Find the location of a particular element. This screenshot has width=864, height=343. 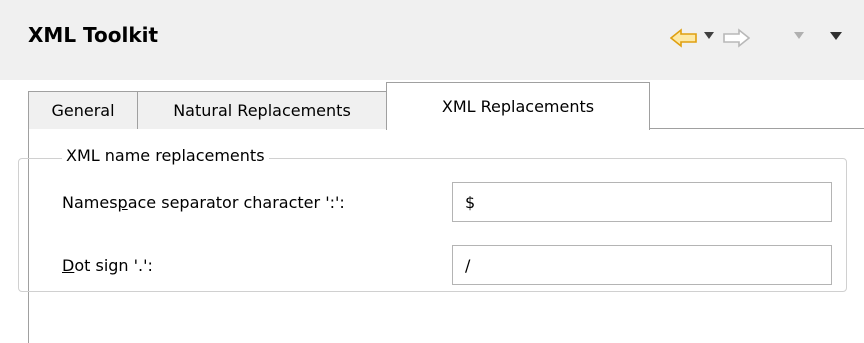

dot-sign-label: Dot sign '.': is located at coordinates (107, 265).